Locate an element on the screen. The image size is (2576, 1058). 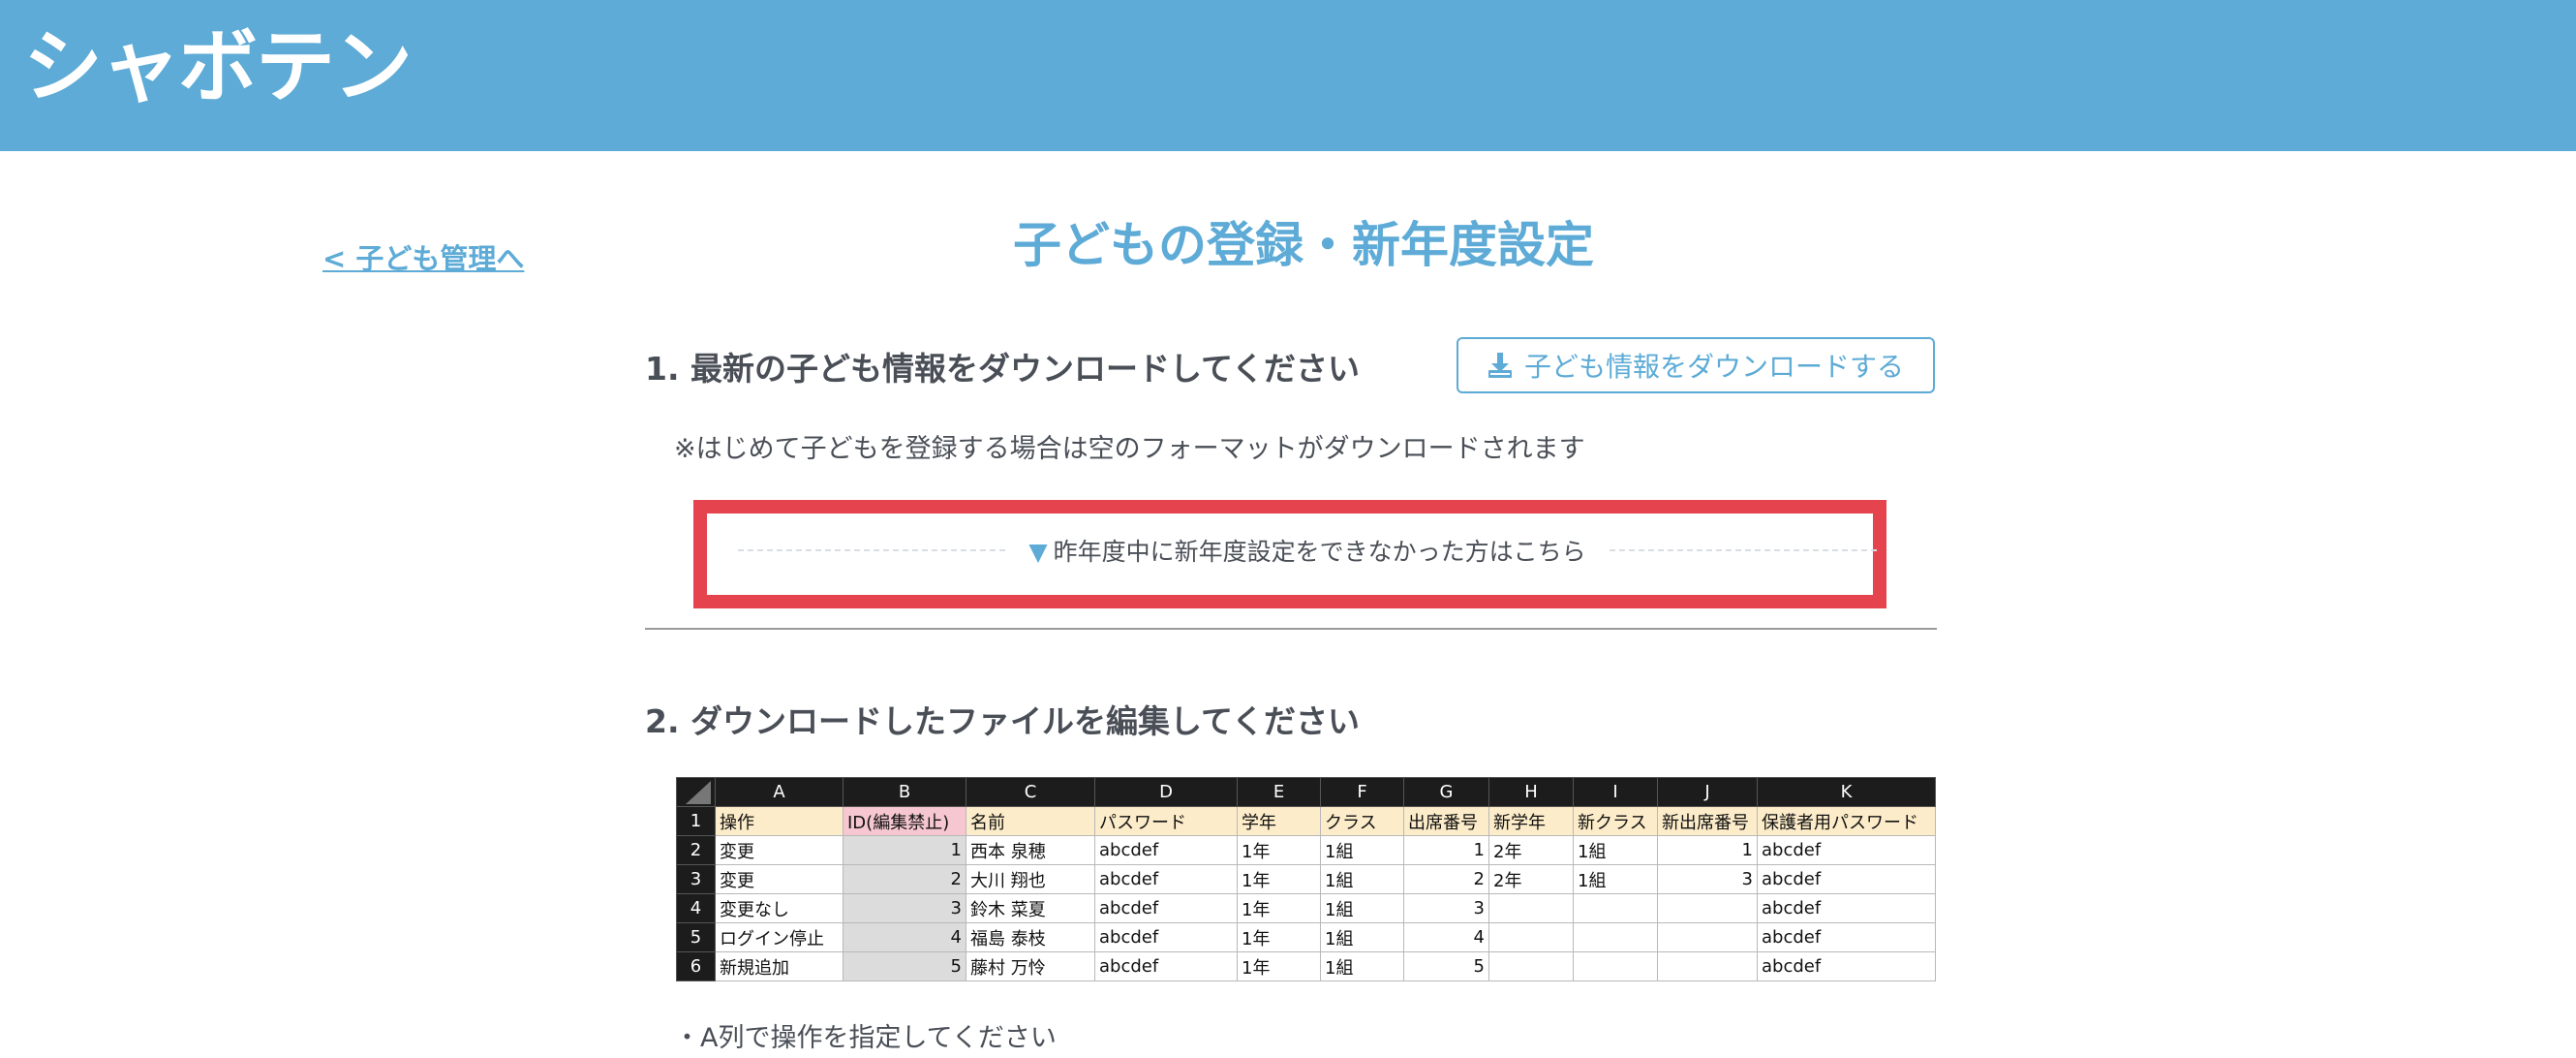
column-letter: H is located at coordinates (1531, 792).